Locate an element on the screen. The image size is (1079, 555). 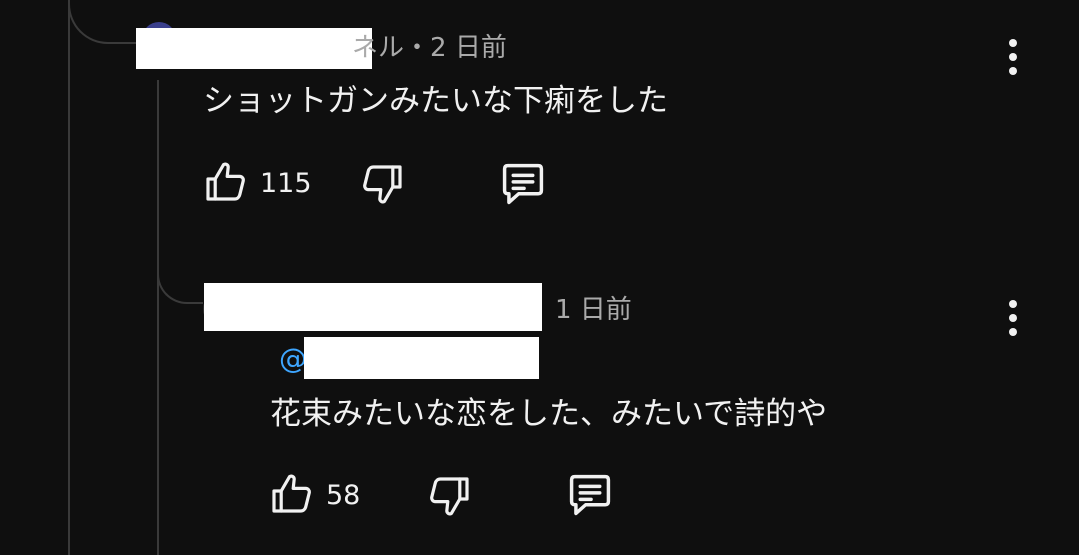
comment-text: ショットガンみたいな下痢をした is located at coordinates (435, 101).